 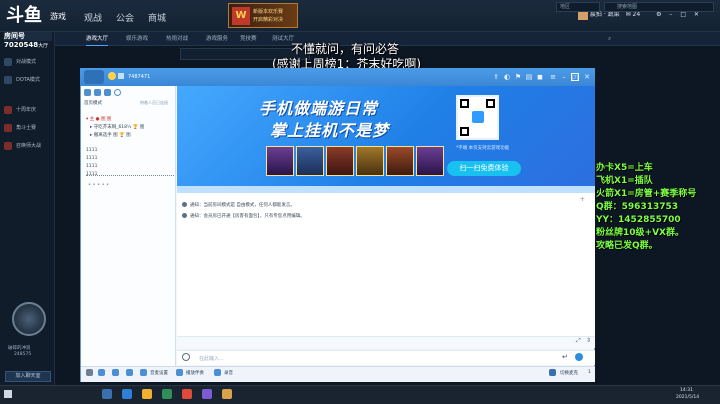 What do you see at coordinates (386, 342) in the screenshot?
I see `chat-toolbar` at bounding box center [386, 342].